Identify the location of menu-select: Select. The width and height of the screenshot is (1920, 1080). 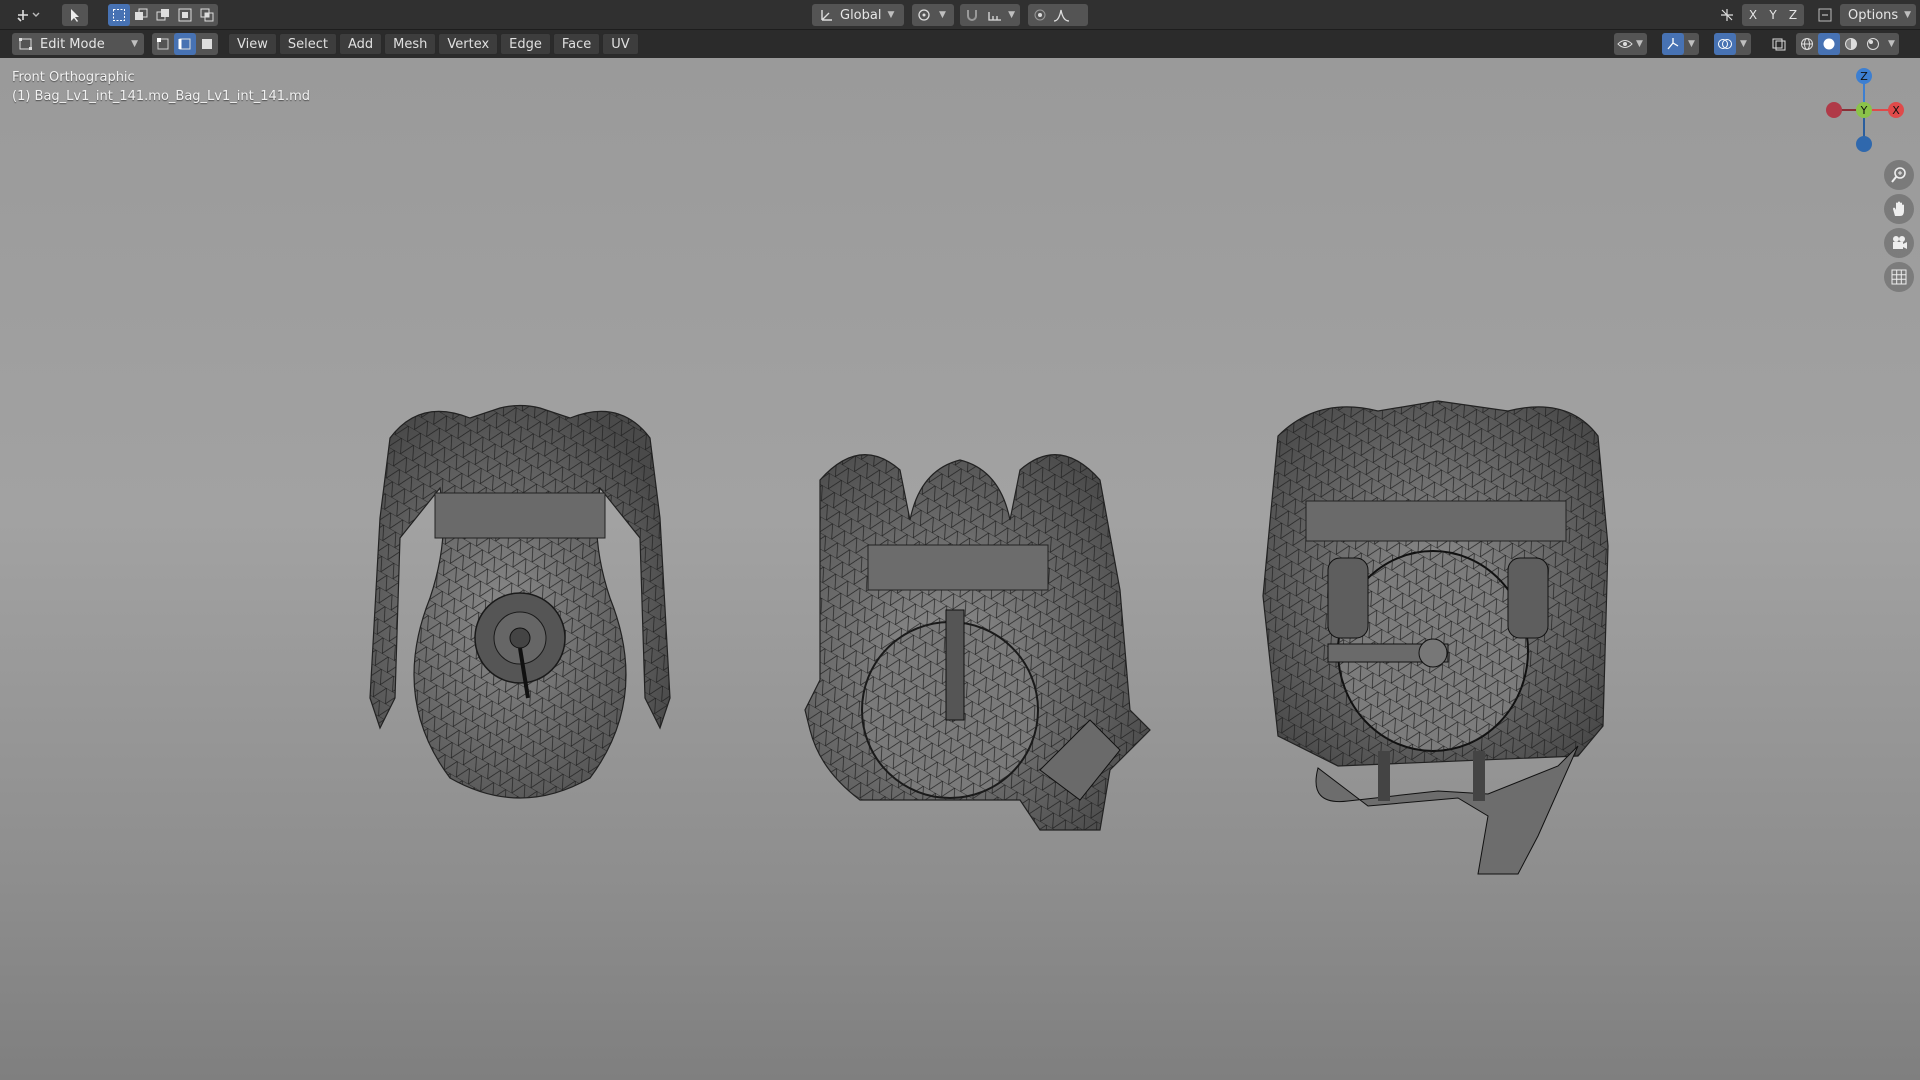
(307, 44).